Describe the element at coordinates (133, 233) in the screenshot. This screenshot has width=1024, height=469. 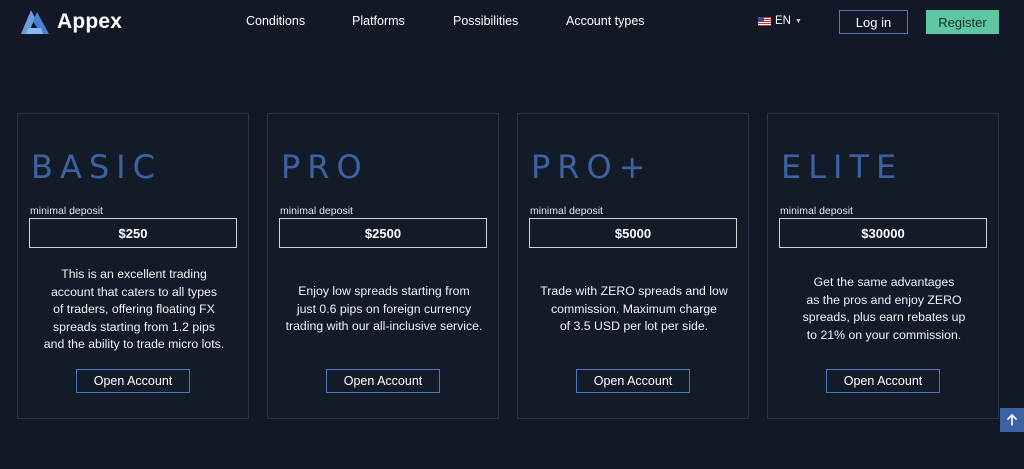
I see `deposit-amount: $250` at that location.